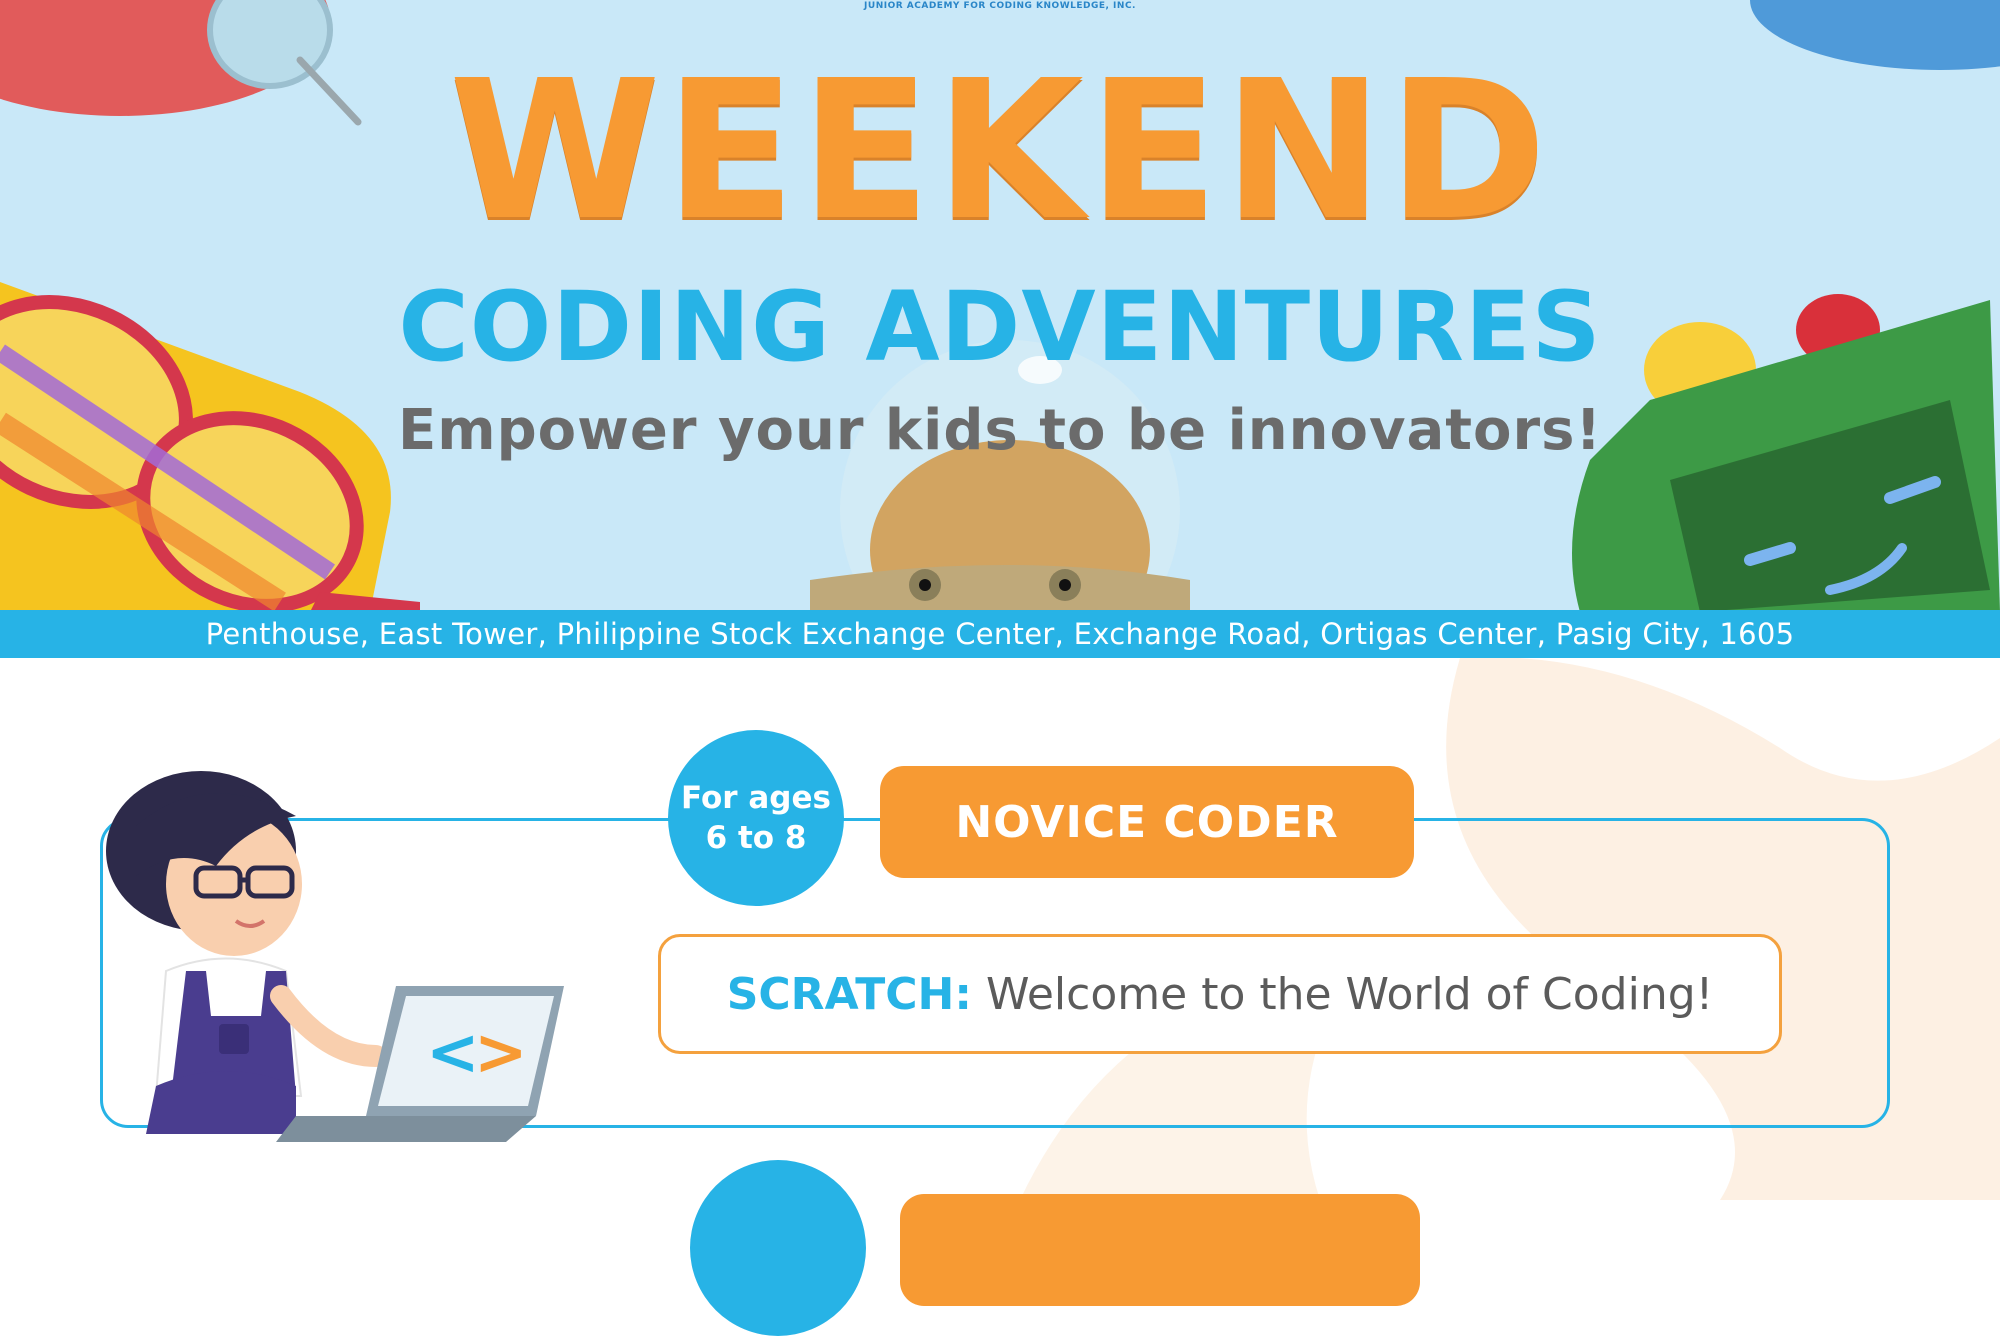 The width and height of the screenshot is (2000, 1336). Describe the element at coordinates (453, 1053) in the screenshot. I see `code-brackets-icon: <` at that location.